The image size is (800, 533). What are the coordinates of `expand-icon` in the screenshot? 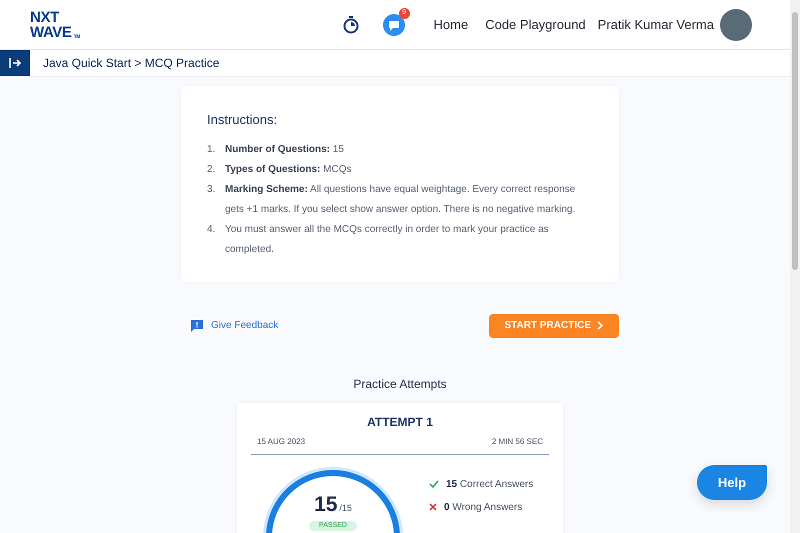 It's located at (15, 63).